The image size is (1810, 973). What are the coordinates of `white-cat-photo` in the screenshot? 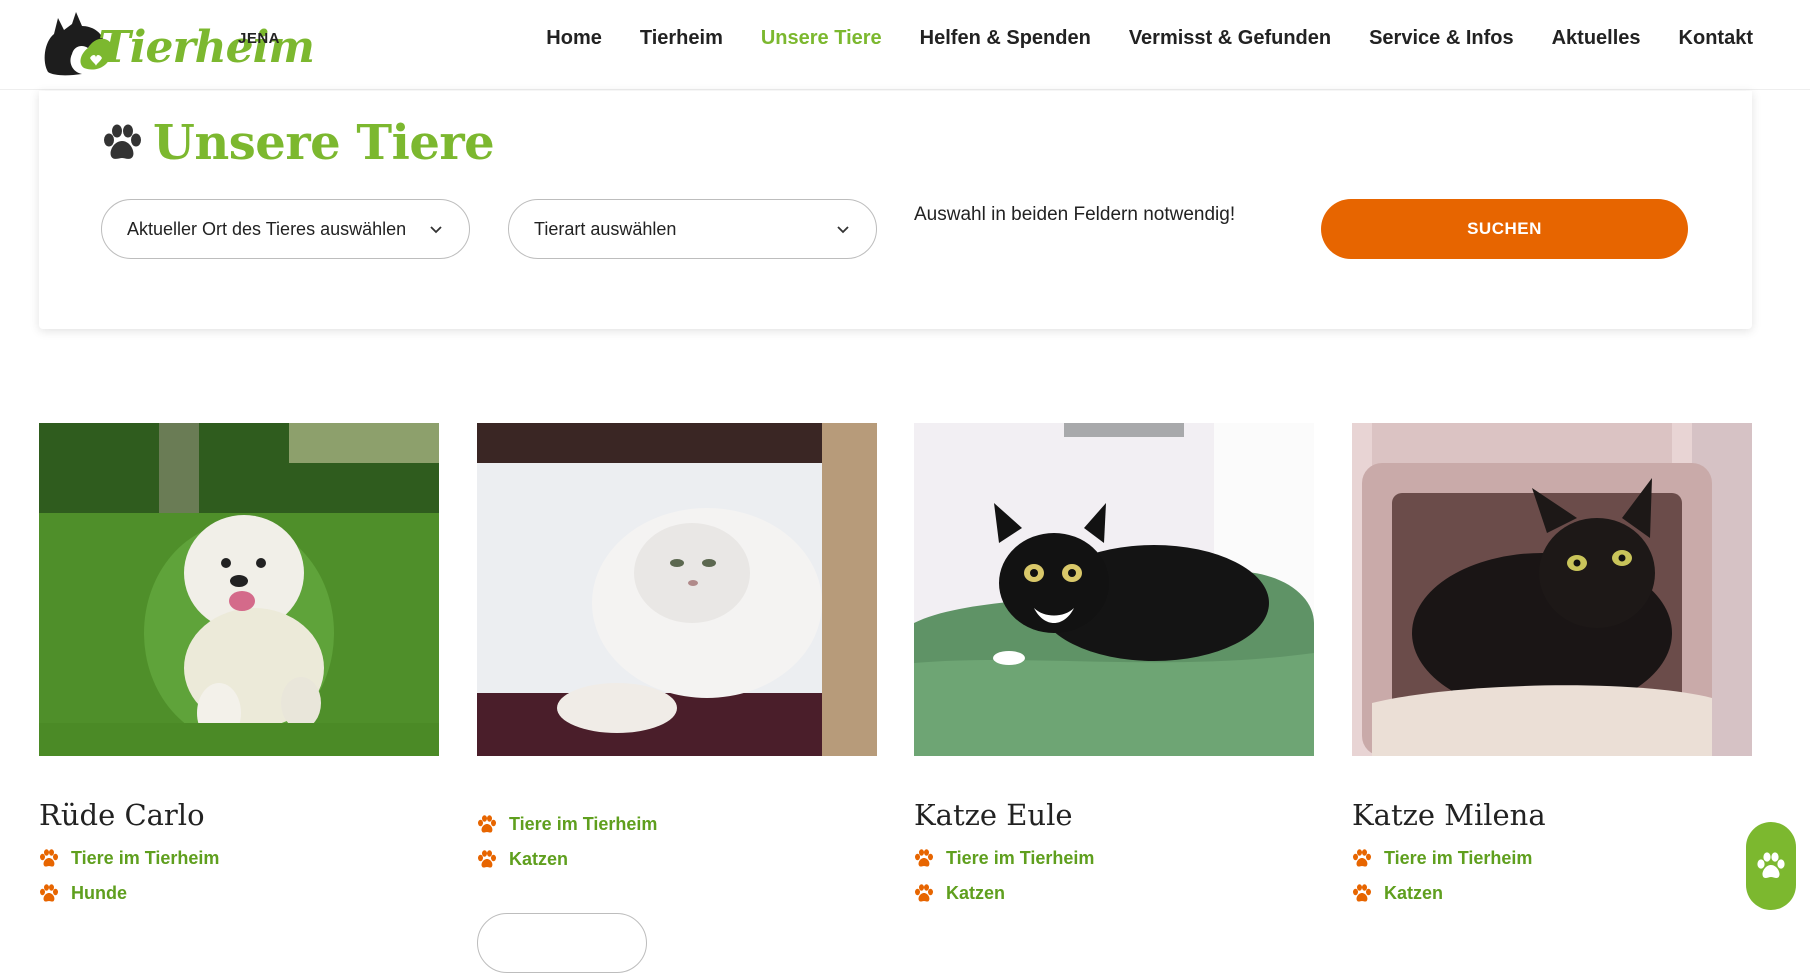 It's located at (677, 589).